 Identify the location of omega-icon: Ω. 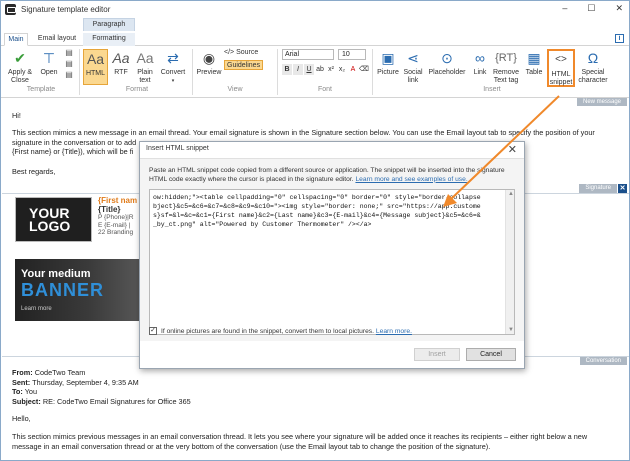
(593, 58).